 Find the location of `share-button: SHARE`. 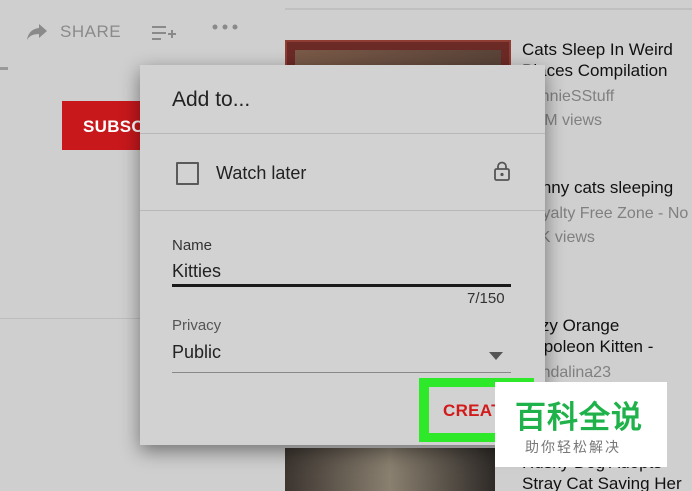

share-button: SHARE is located at coordinates (73, 32).